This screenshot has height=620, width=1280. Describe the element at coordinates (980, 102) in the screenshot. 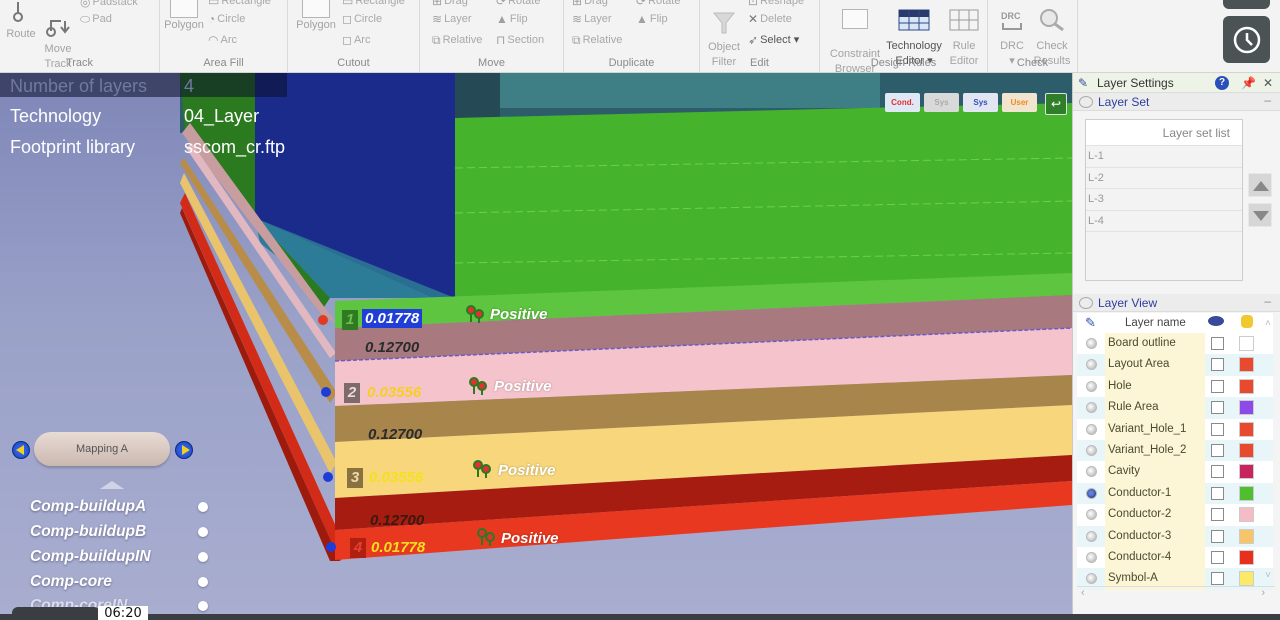

I see `mode-tab-sys: Sys` at that location.